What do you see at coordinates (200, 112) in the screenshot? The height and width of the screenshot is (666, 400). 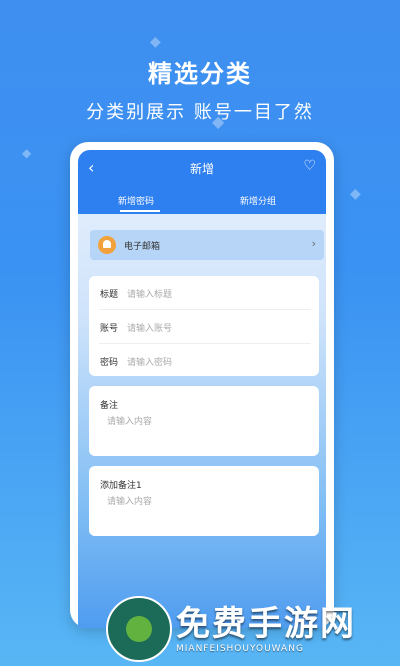 I see `promo-subtitle: 分类别展示 账号一目了然` at bounding box center [200, 112].